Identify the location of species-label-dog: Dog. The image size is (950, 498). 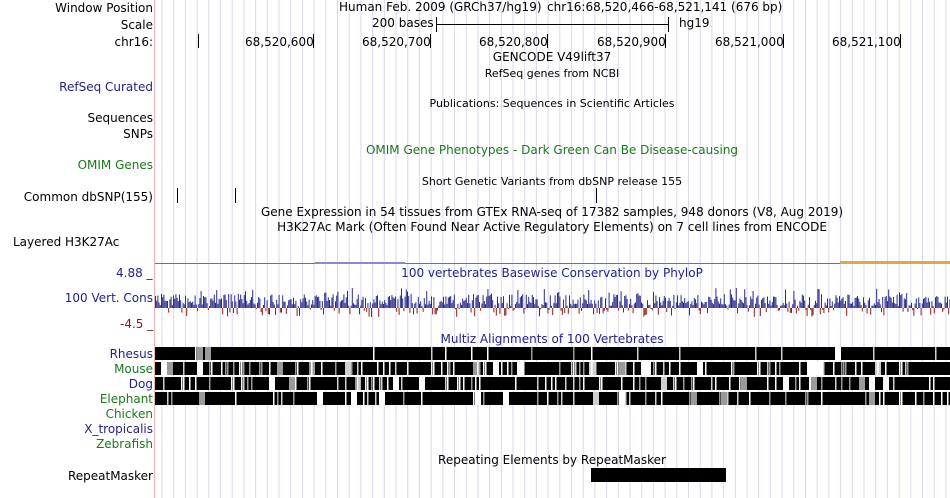
(141, 384).